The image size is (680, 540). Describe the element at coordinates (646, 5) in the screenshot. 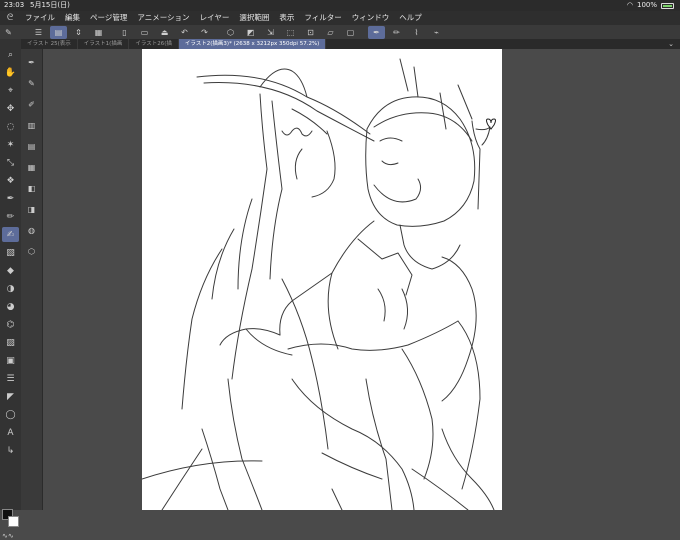

I see `battery-percent: 100%` at that location.